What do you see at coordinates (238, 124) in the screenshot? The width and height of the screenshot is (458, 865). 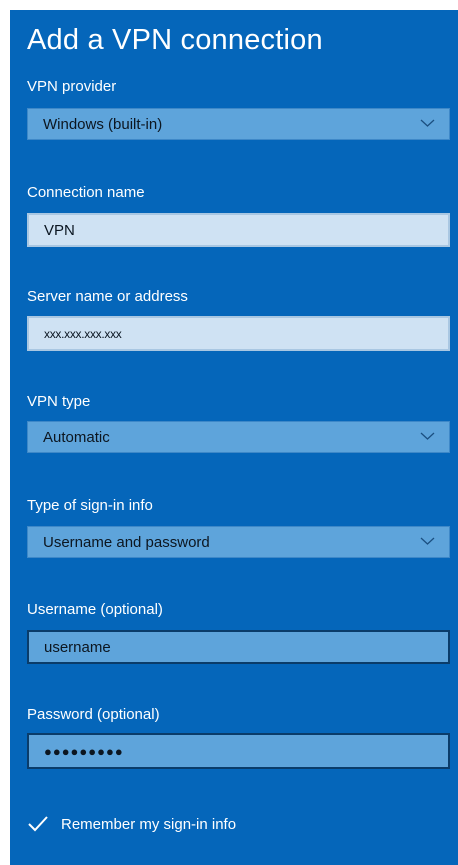 I see `vpn-provider-dropdown: Windows (built-in)` at bounding box center [238, 124].